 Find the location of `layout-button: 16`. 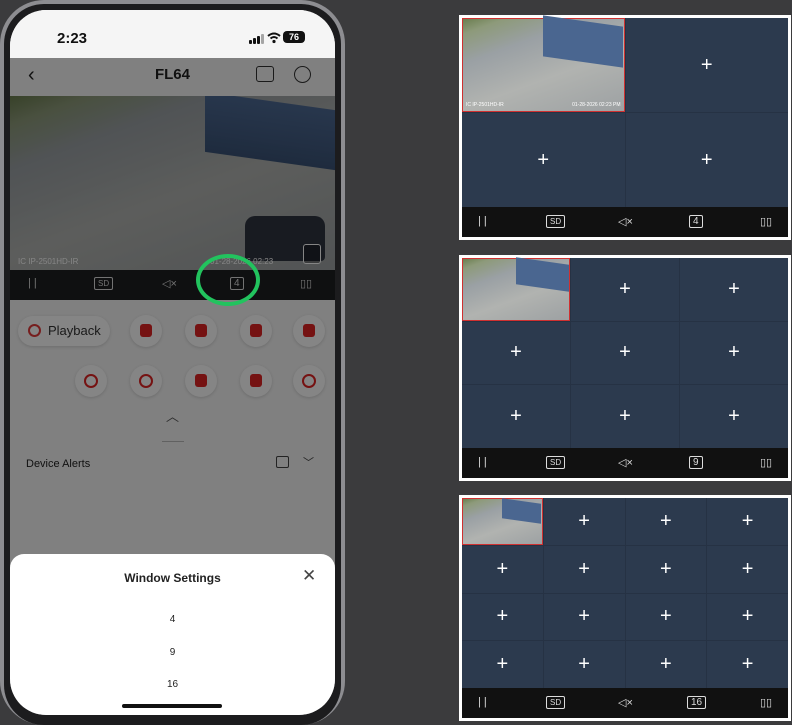

layout-button: 16 is located at coordinates (697, 702).